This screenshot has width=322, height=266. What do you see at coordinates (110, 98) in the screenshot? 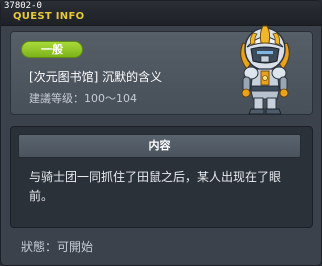
I see `level-range: 100～104` at bounding box center [110, 98].